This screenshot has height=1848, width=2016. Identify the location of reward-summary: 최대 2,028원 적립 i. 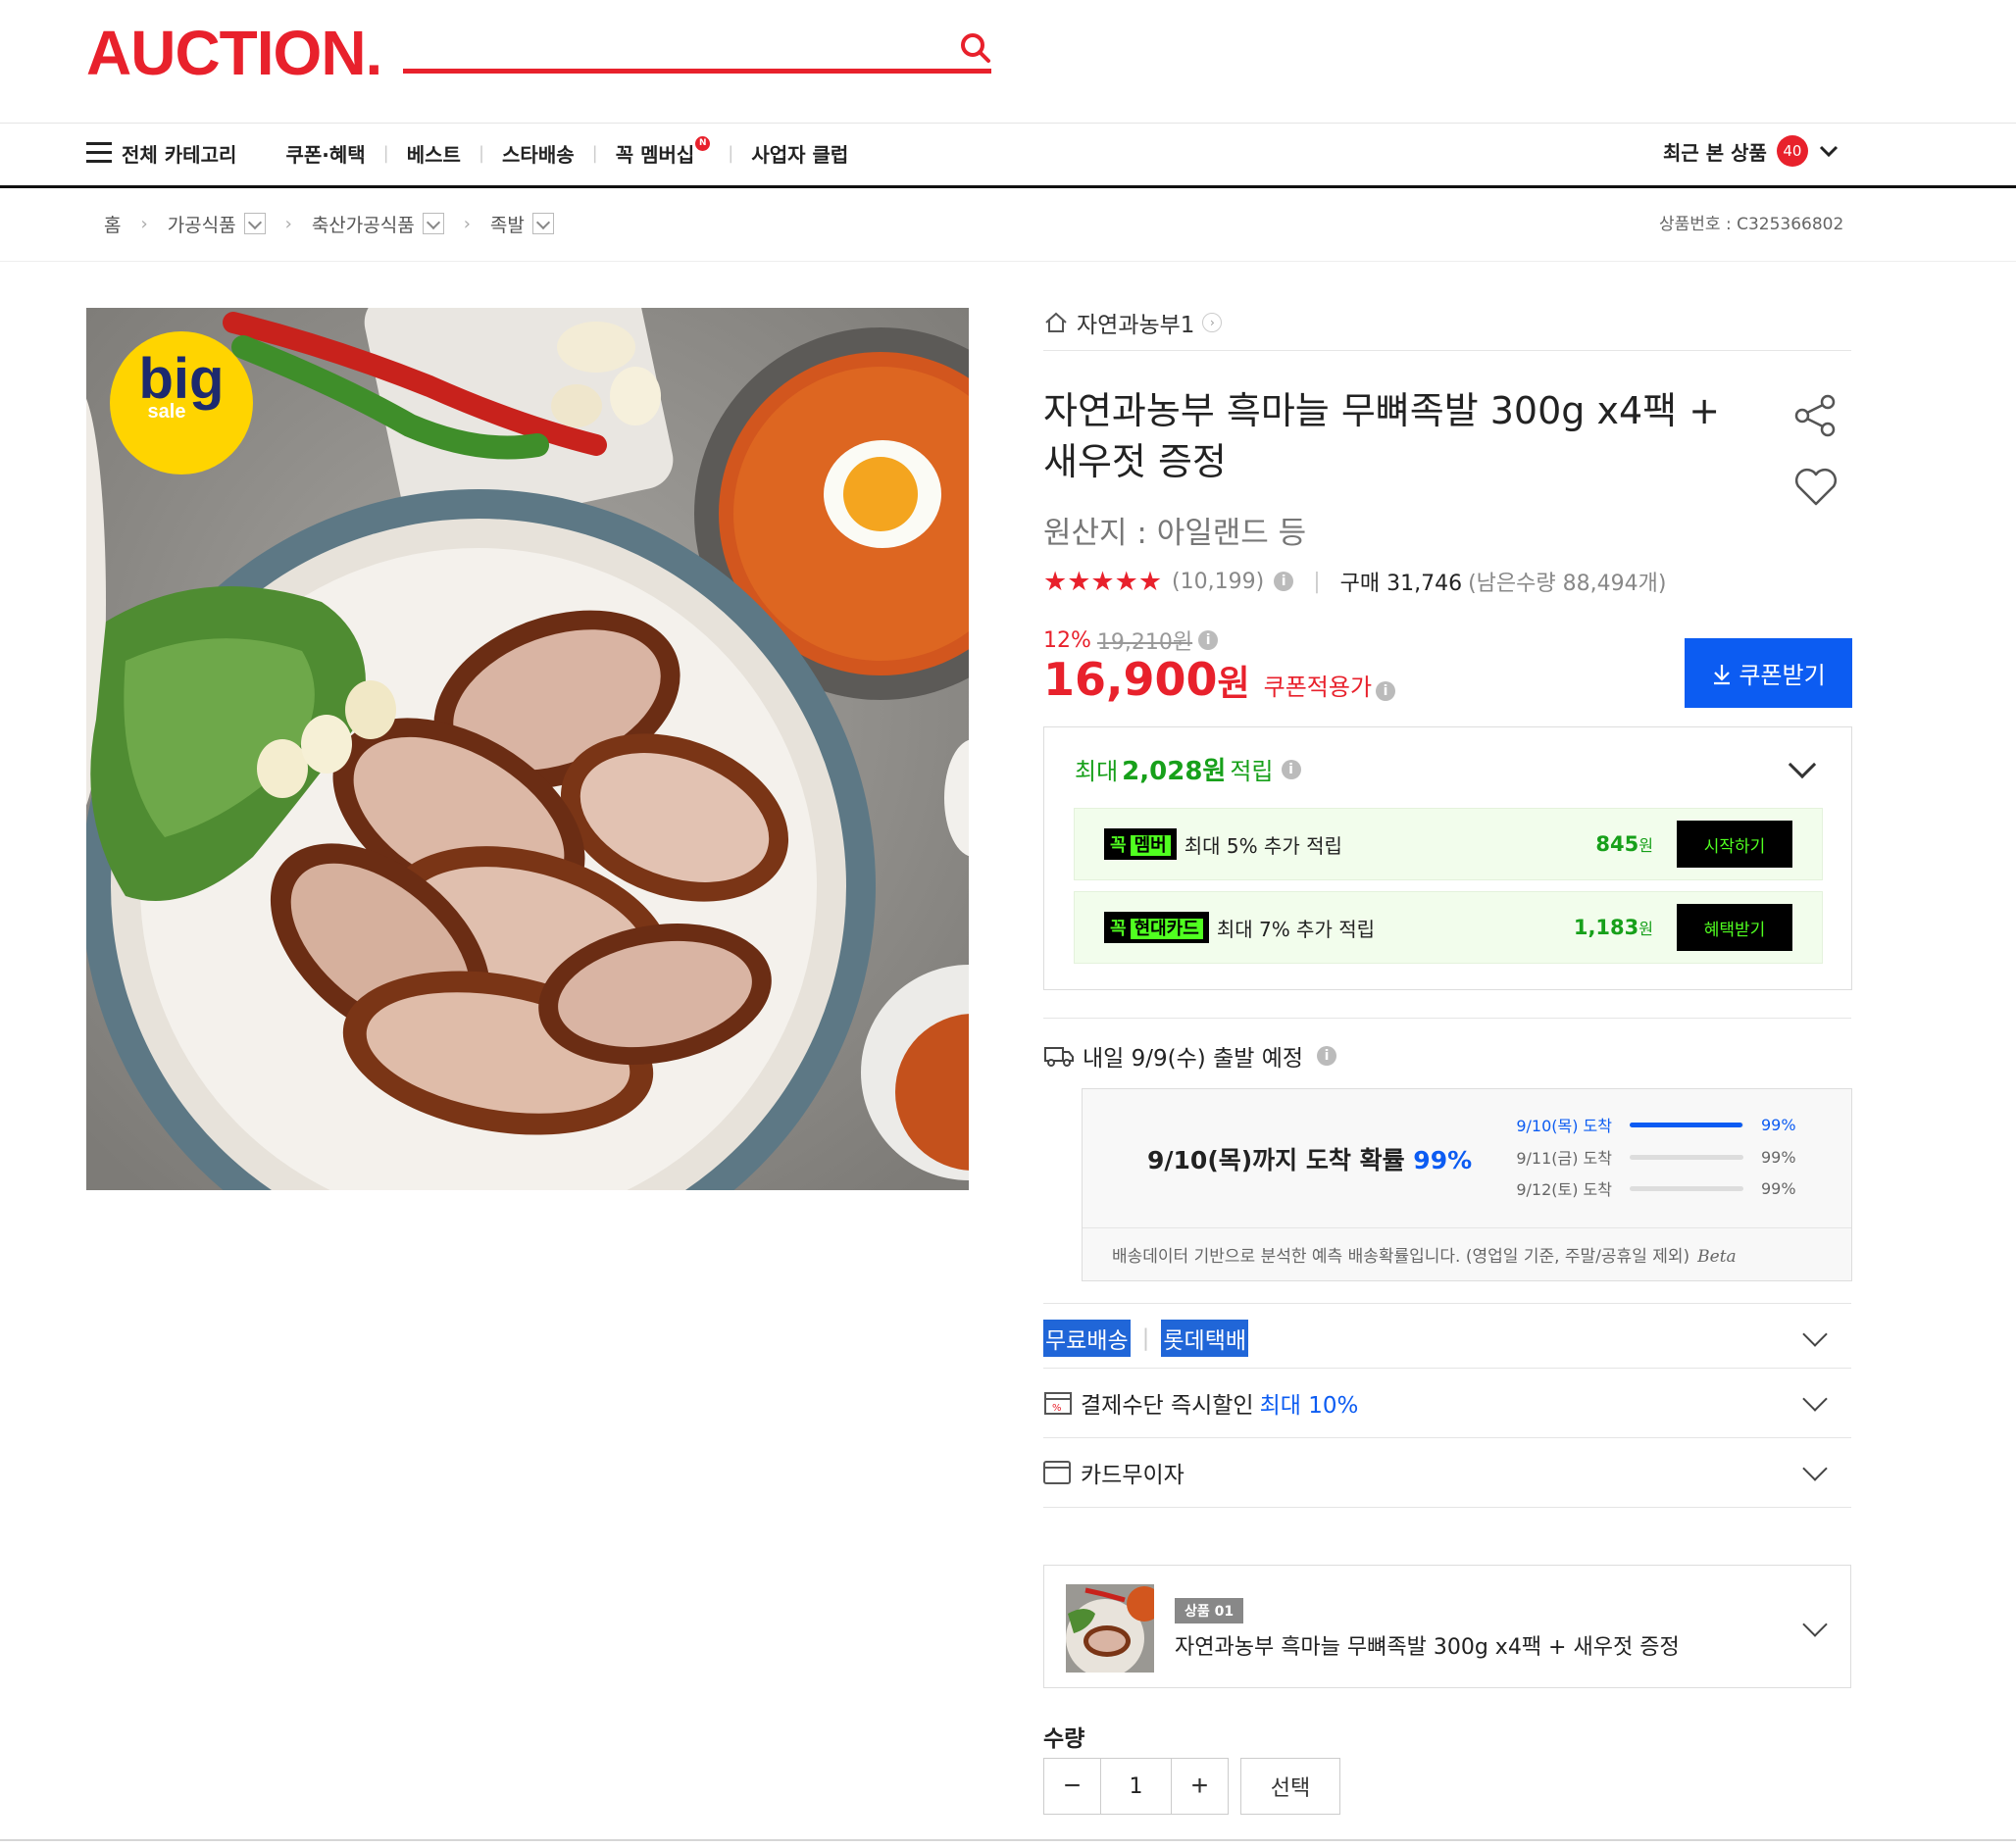
(1188, 769).